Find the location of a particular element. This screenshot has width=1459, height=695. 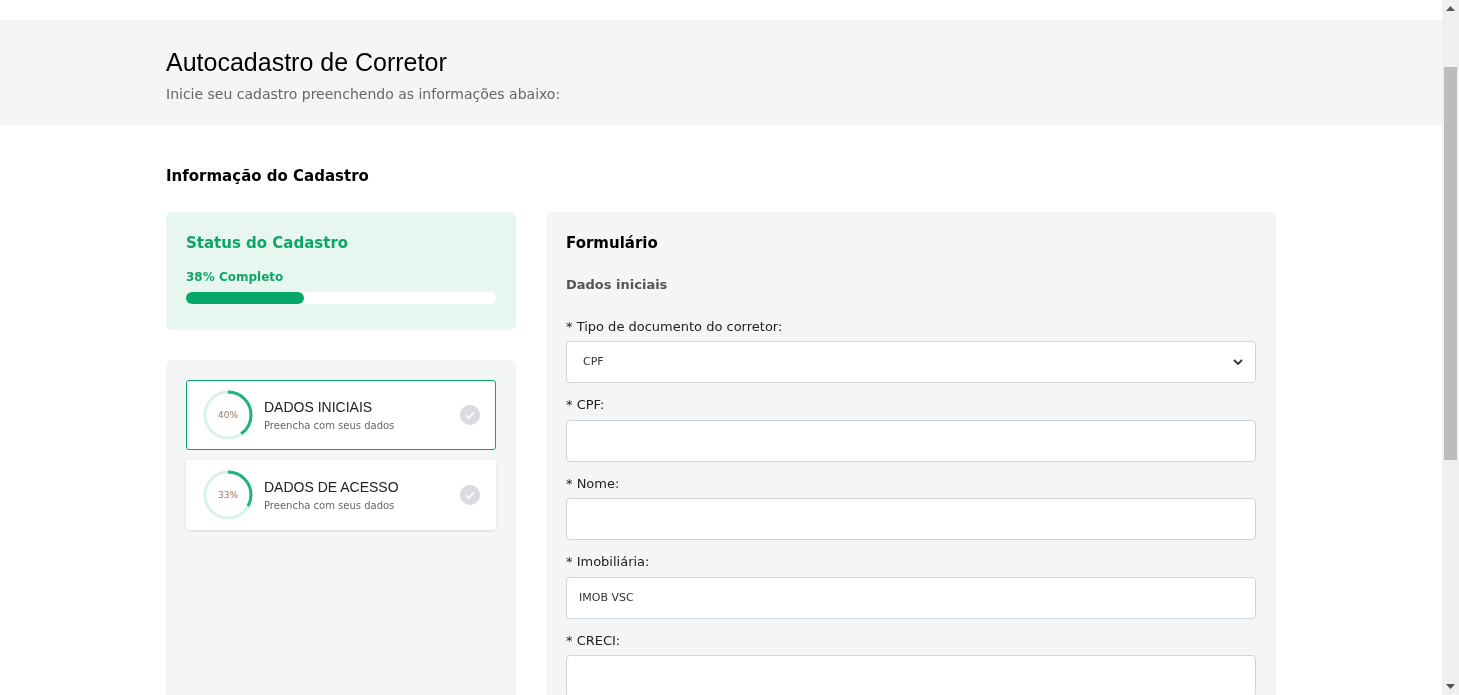

field-label: * CRECI: is located at coordinates (594, 640).